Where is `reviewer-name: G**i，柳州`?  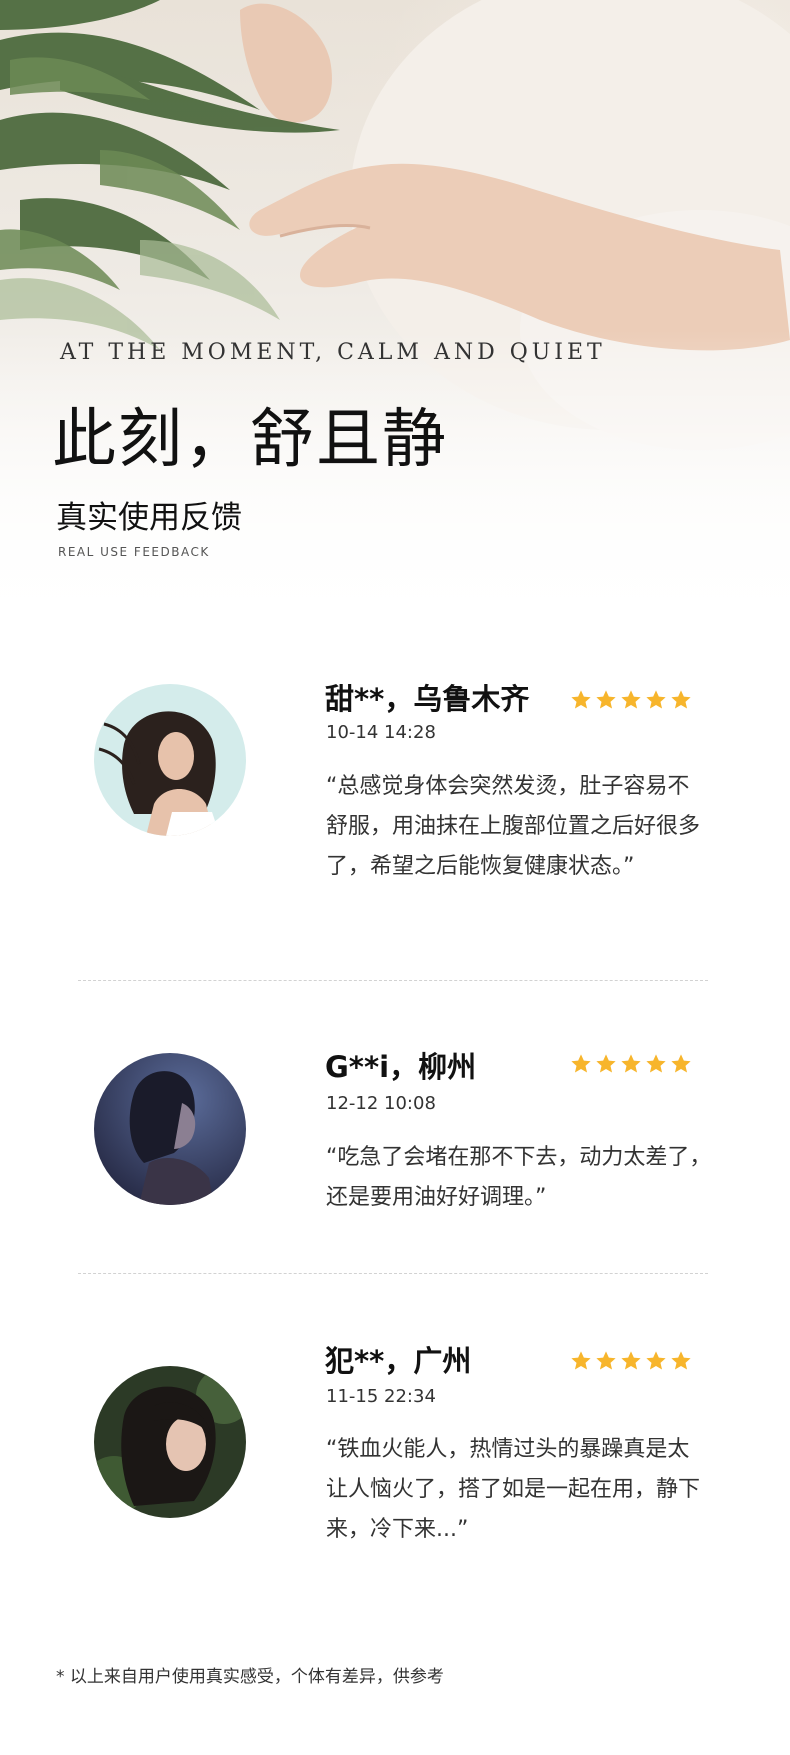 reviewer-name: G**i，柳州 is located at coordinates (401, 1067).